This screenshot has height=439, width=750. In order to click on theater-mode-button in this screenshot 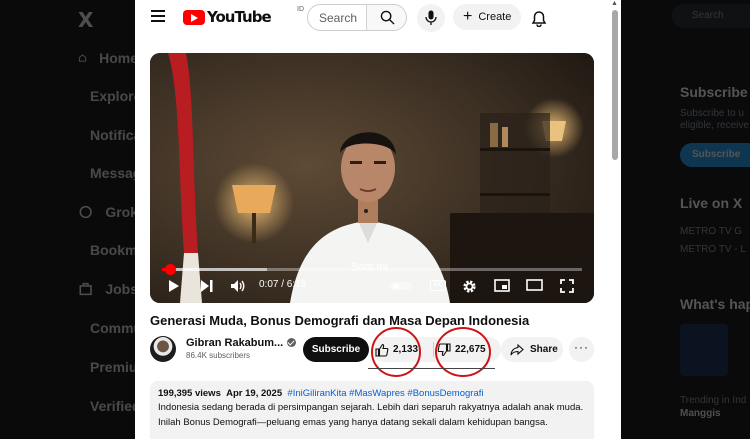, I will do `click(534, 285)`.